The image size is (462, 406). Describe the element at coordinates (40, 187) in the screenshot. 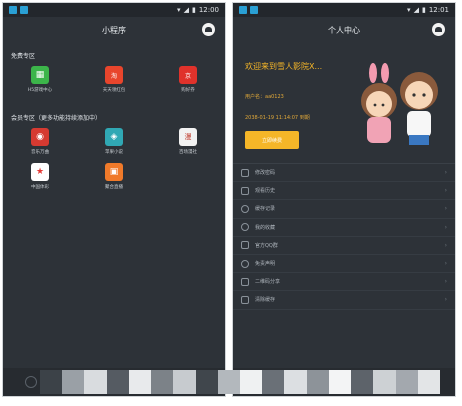

I see `app-label: 中国体彩` at that location.